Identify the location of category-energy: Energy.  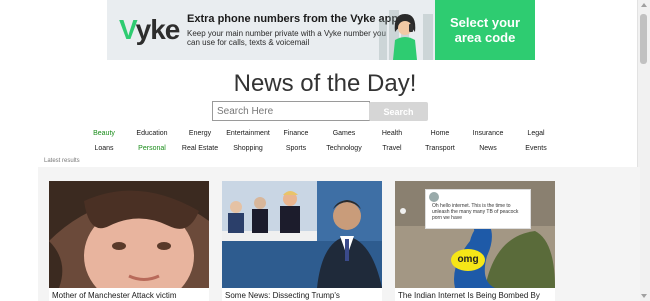
(200, 134).